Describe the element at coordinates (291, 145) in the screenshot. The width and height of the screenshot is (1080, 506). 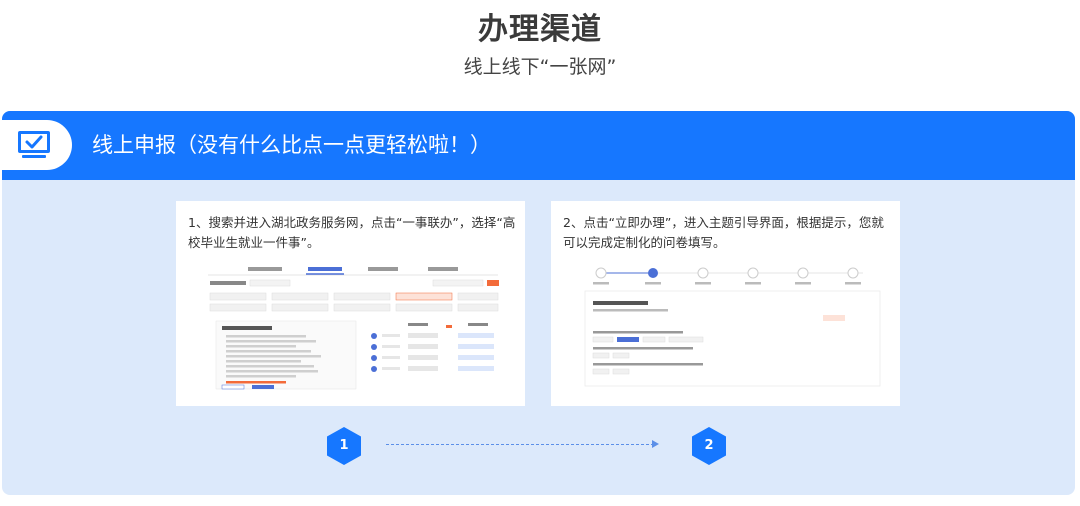
I see `banner-text: 线上申报（没有什么比点一点更轻松啦！）` at that location.